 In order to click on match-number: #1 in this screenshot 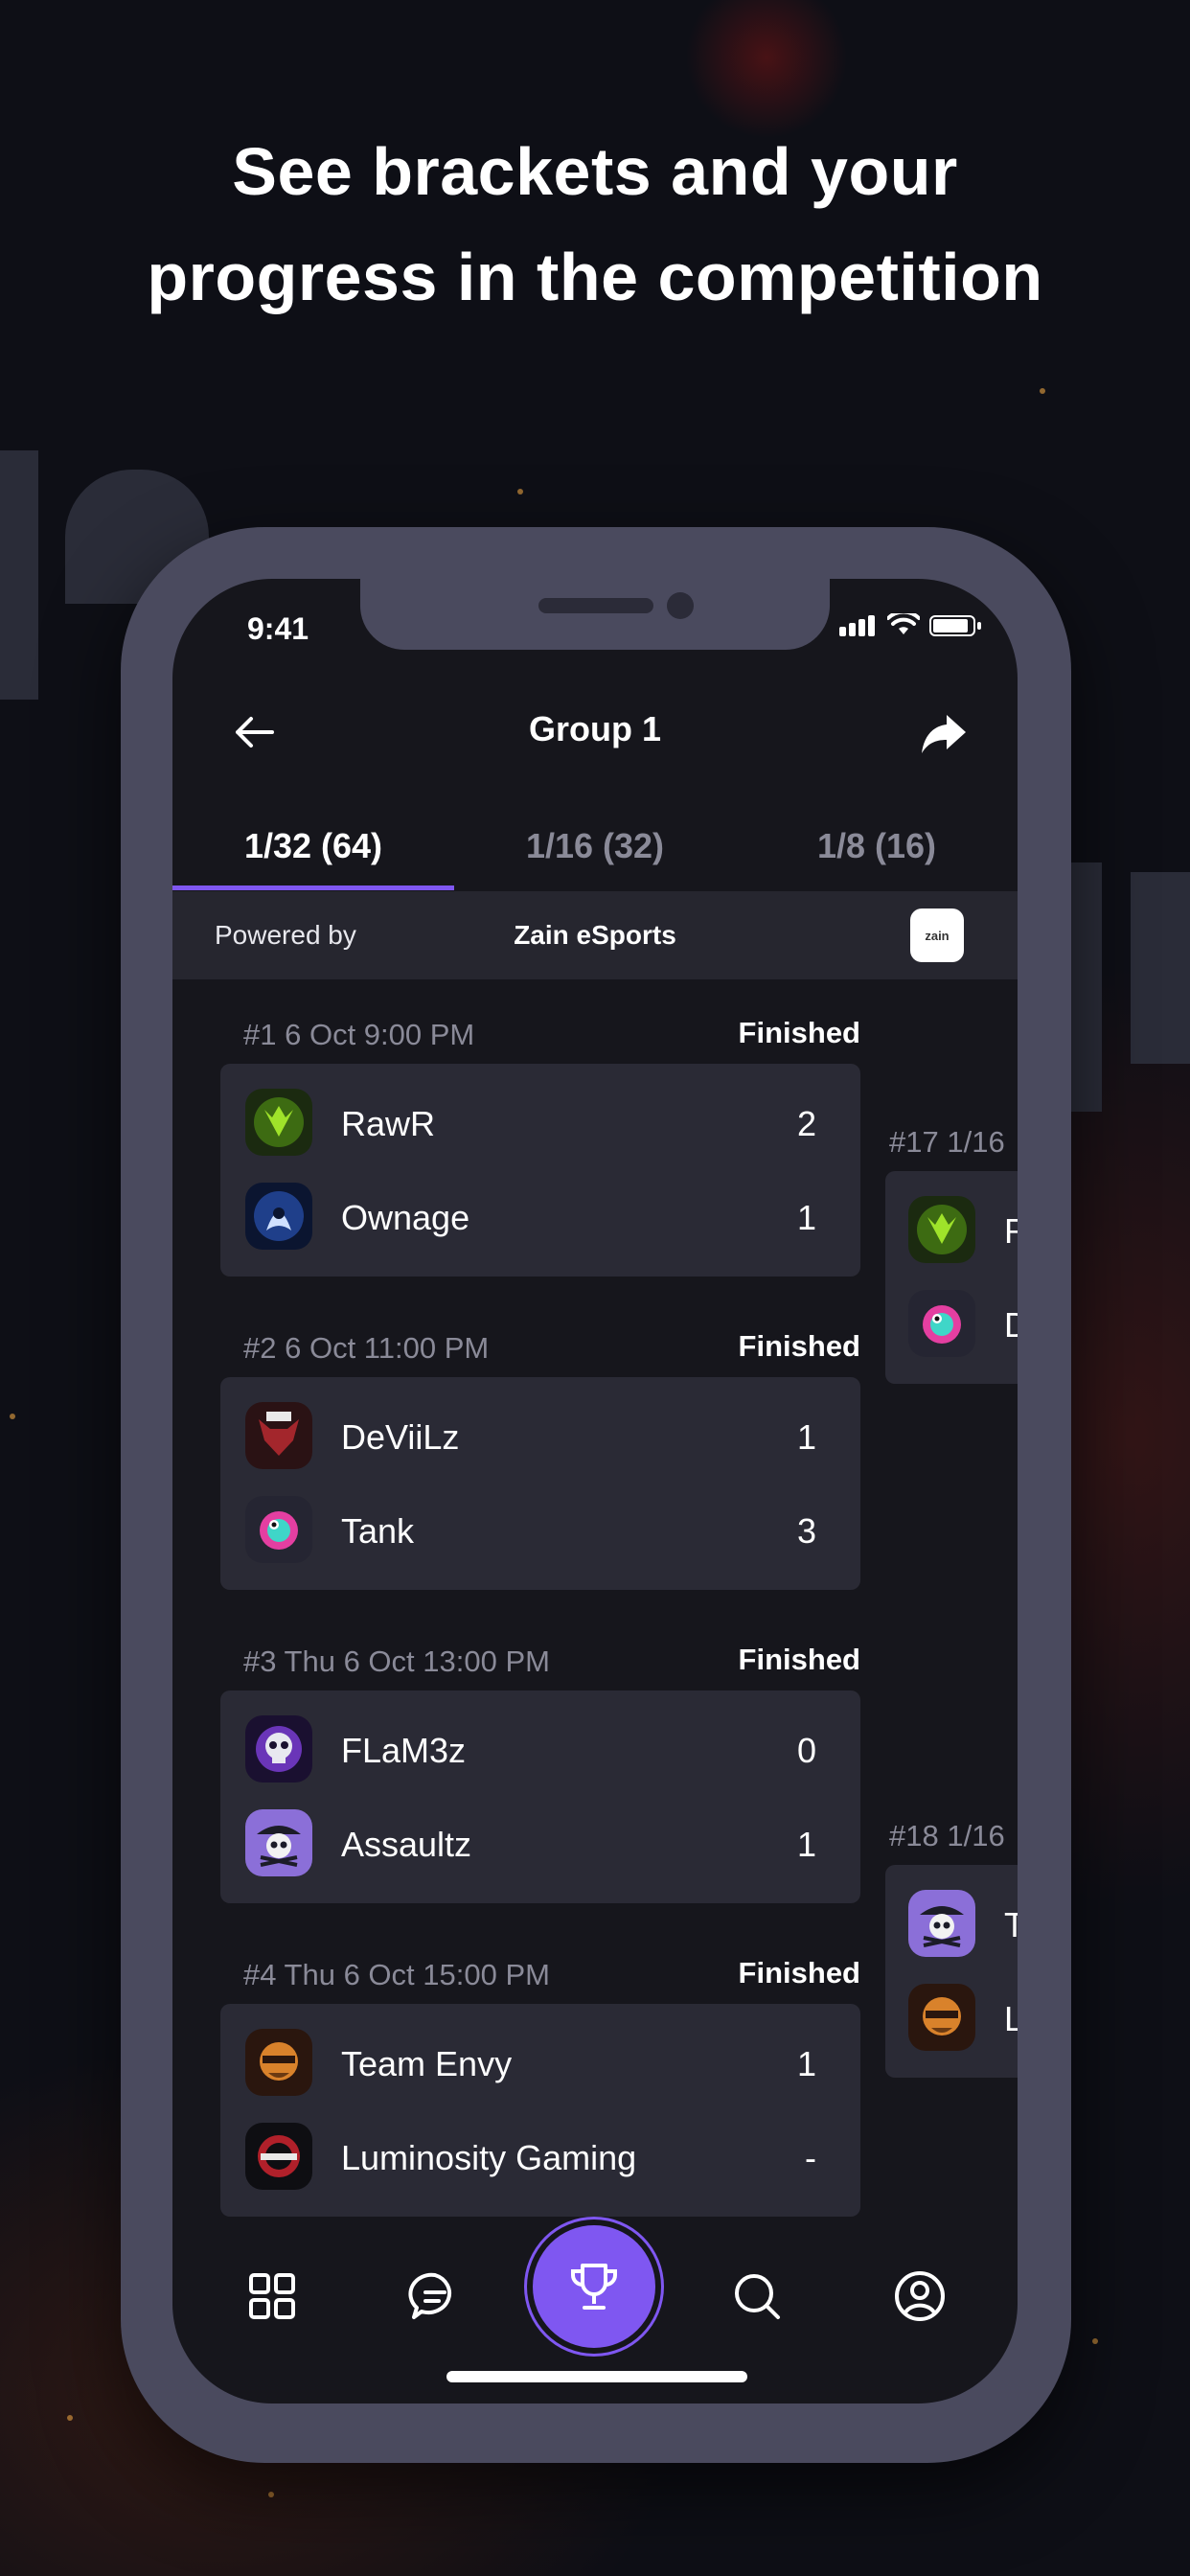, I will do `click(260, 1034)`.